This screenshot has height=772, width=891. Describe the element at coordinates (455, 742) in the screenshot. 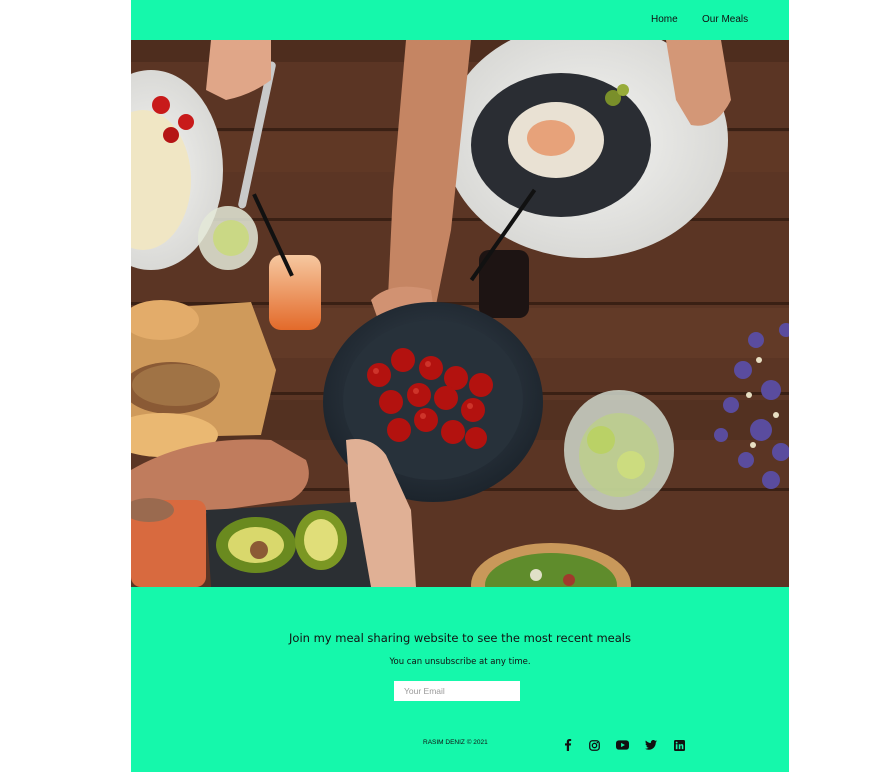

I see `copyright-text: RASIM DENIZ © 2021` at that location.